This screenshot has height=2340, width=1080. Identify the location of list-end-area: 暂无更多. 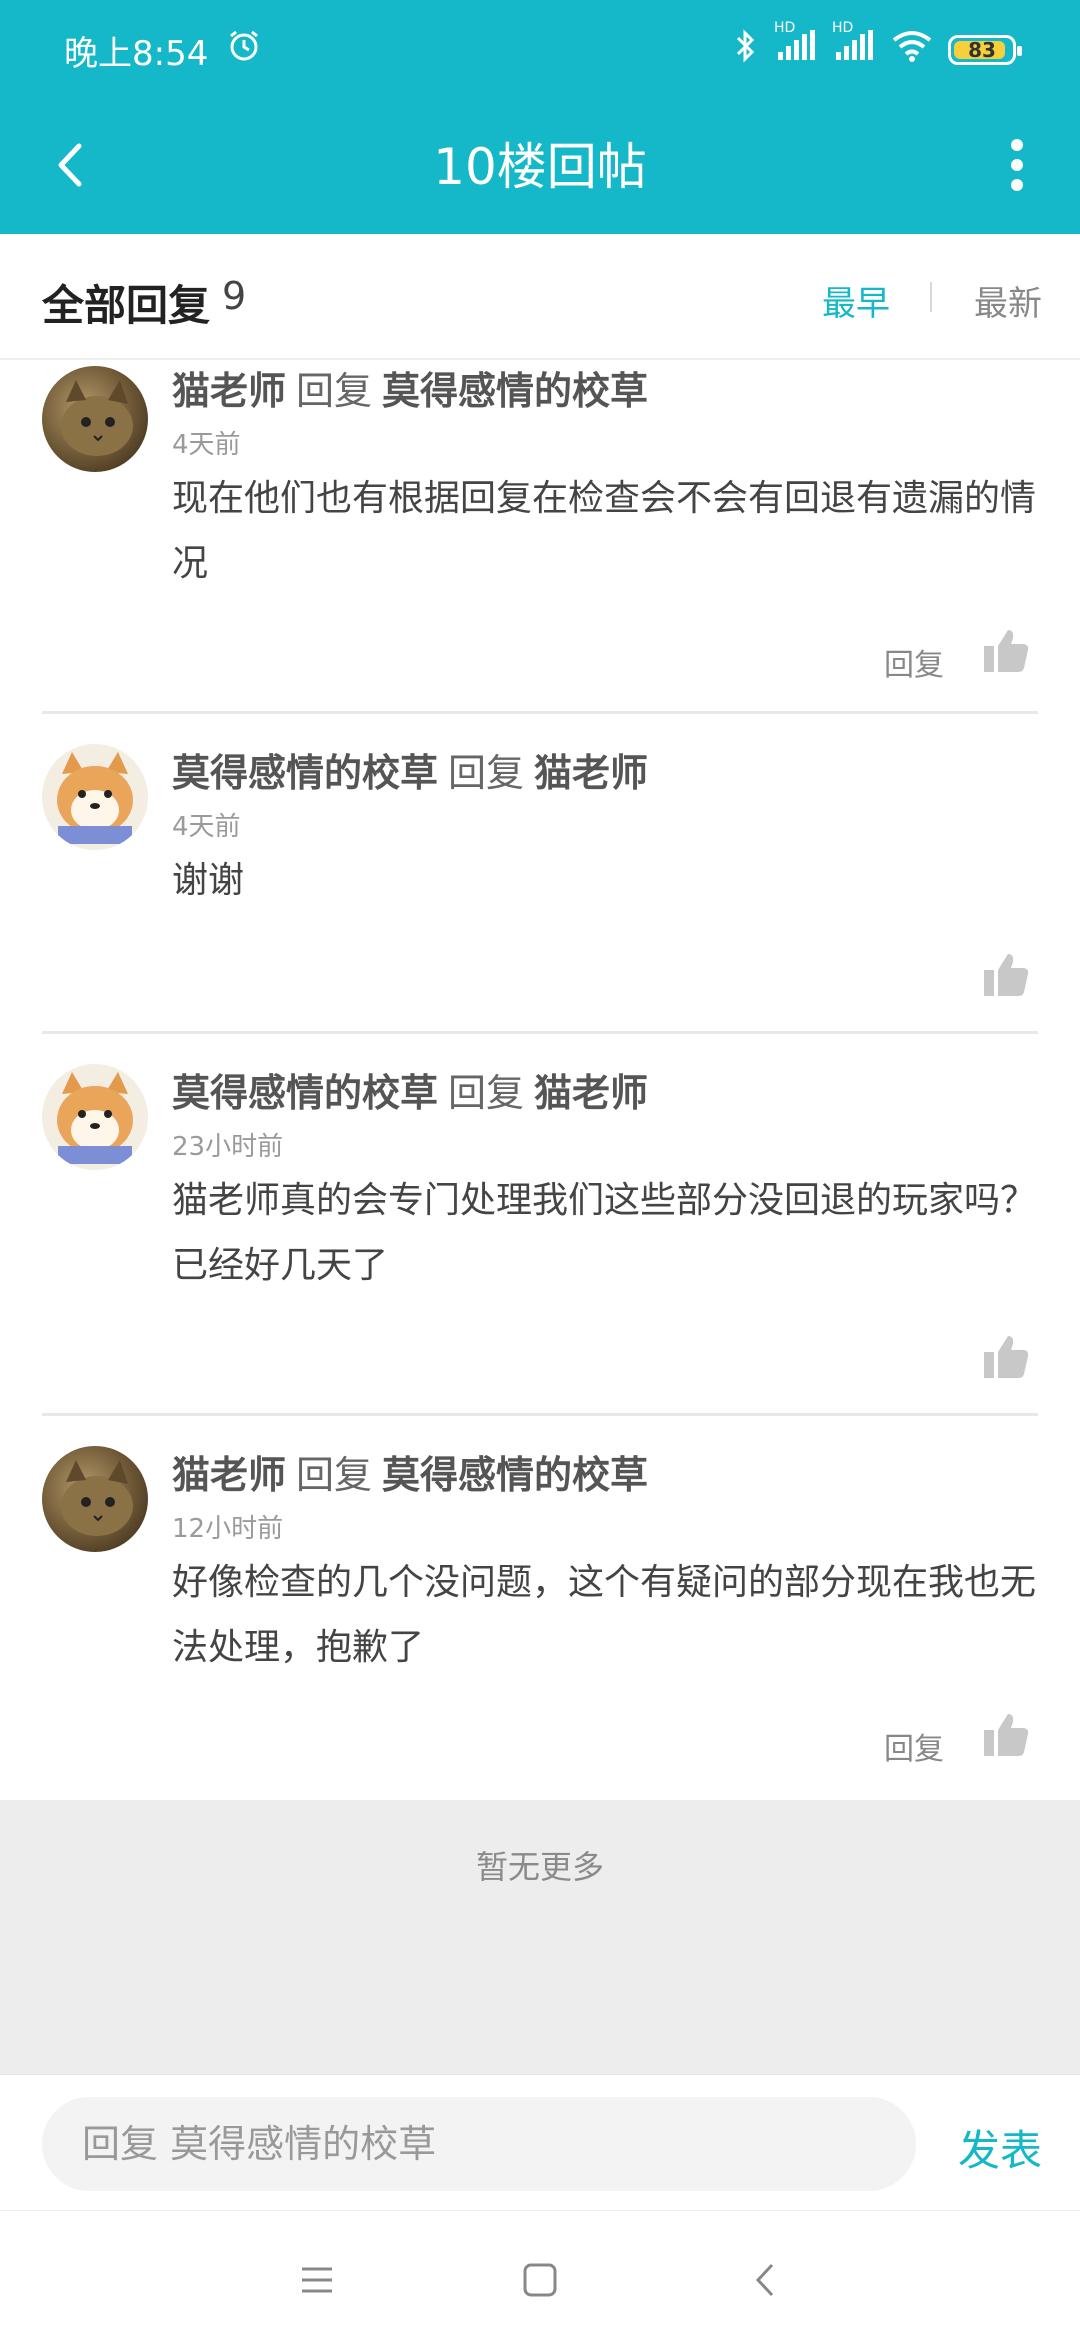
(540, 1937).